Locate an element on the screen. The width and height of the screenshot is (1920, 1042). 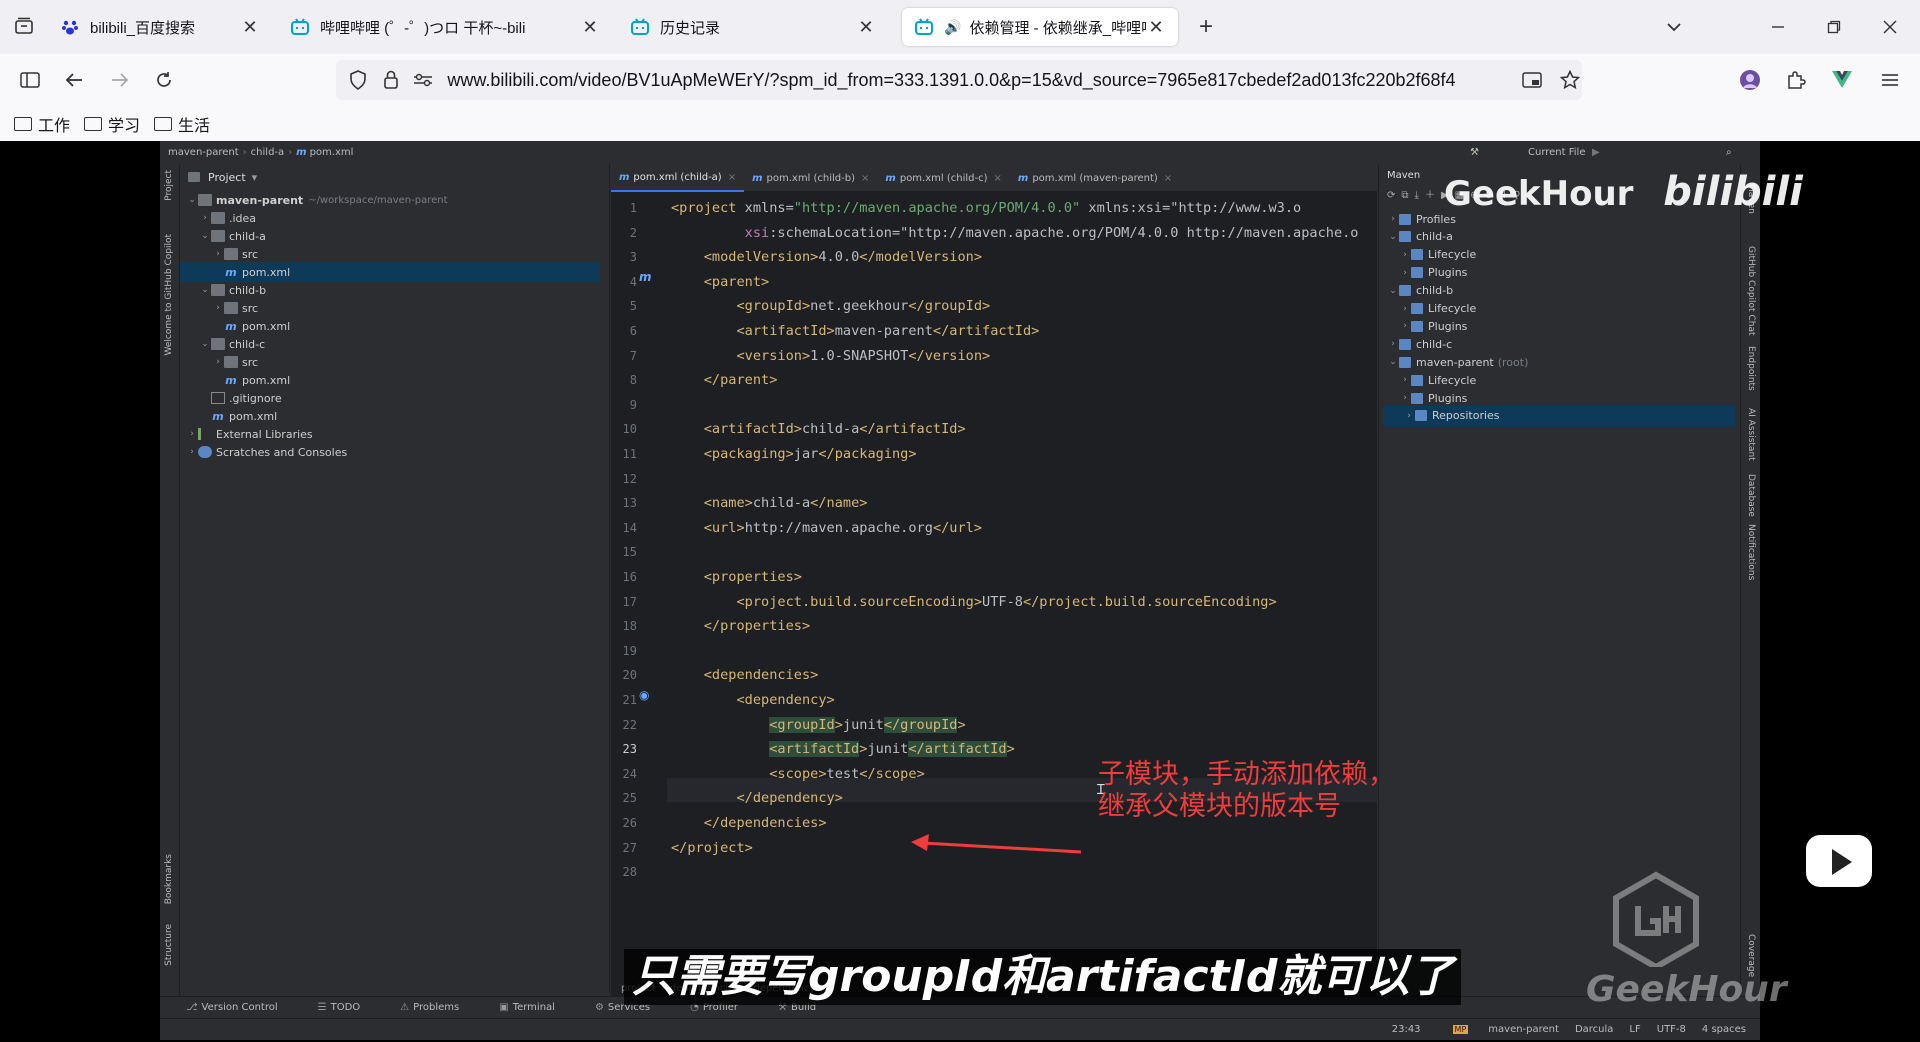
bottom-tool-2: ⚠ Problems is located at coordinates (439, 1007).